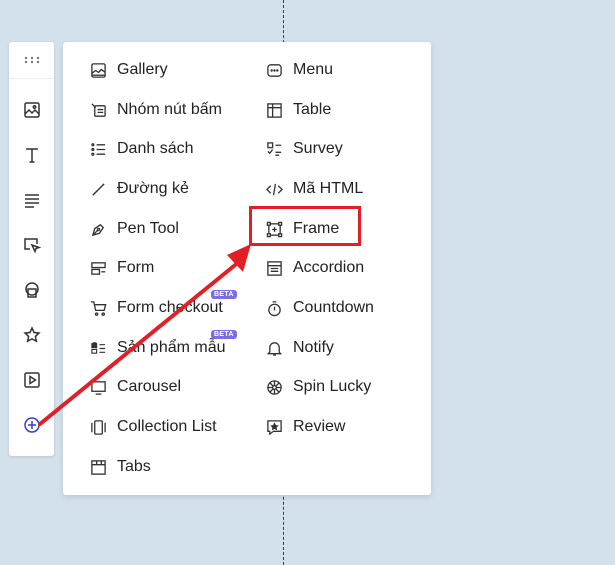 The height and width of the screenshot is (565, 615). Describe the element at coordinates (98, 189) in the screenshot. I see `line-icon` at that location.